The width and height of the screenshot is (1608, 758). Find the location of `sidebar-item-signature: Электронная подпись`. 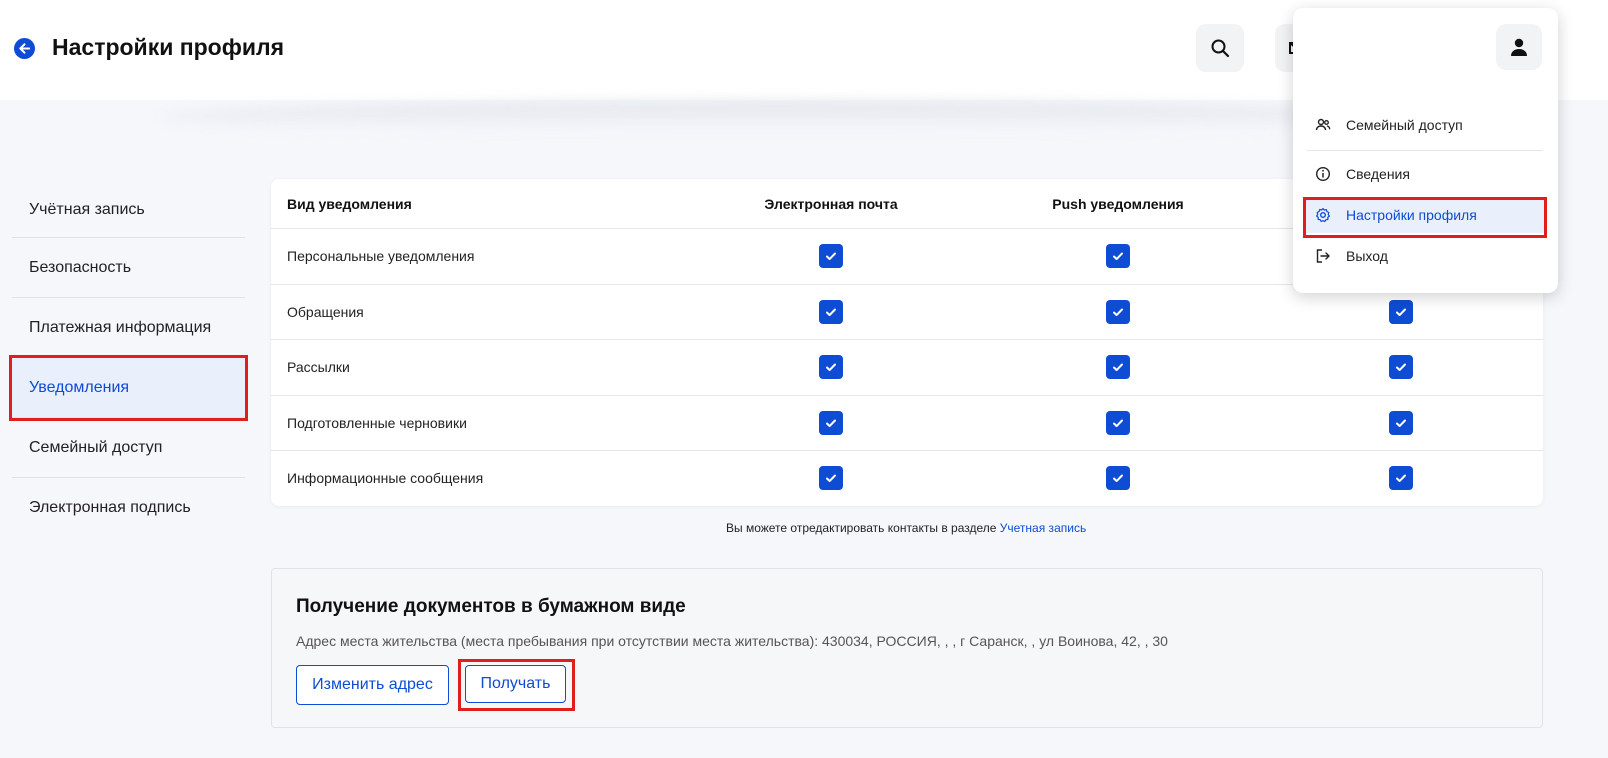

sidebar-item-signature: Электронная подпись is located at coordinates (128, 508).